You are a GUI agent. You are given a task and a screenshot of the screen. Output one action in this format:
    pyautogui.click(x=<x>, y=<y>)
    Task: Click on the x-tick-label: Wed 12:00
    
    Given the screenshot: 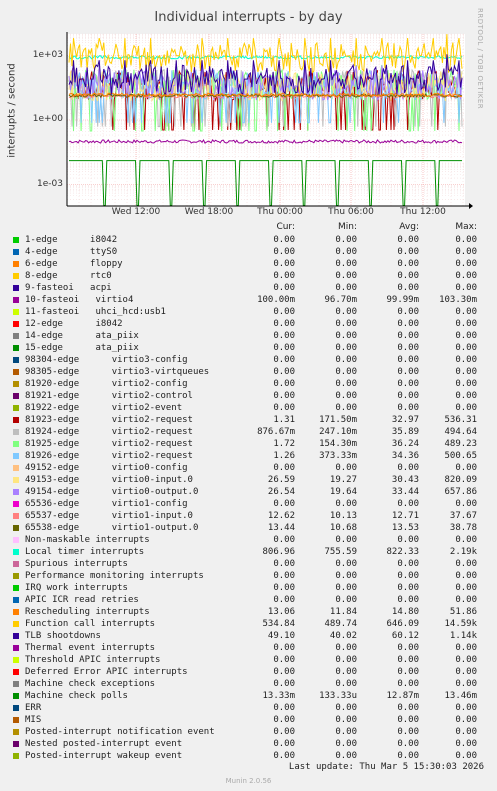 What is the action you would take?
    pyautogui.click(x=136, y=212)
    